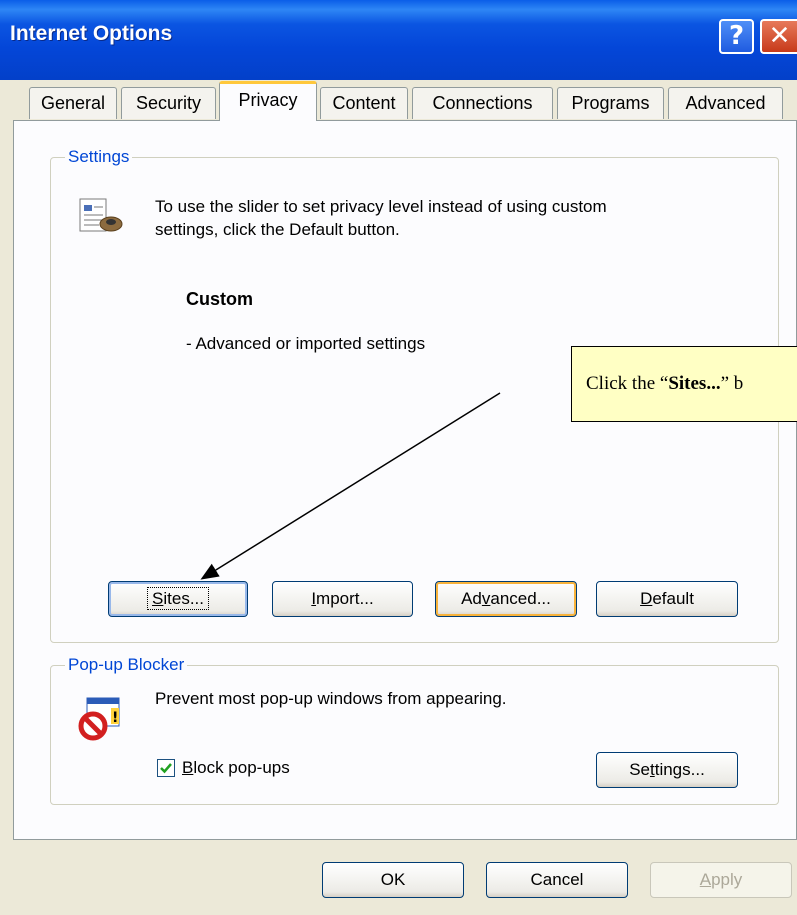 The height and width of the screenshot is (915, 797). Describe the element at coordinates (667, 599) in the screenshot. I see `default-button: Default` at that location.